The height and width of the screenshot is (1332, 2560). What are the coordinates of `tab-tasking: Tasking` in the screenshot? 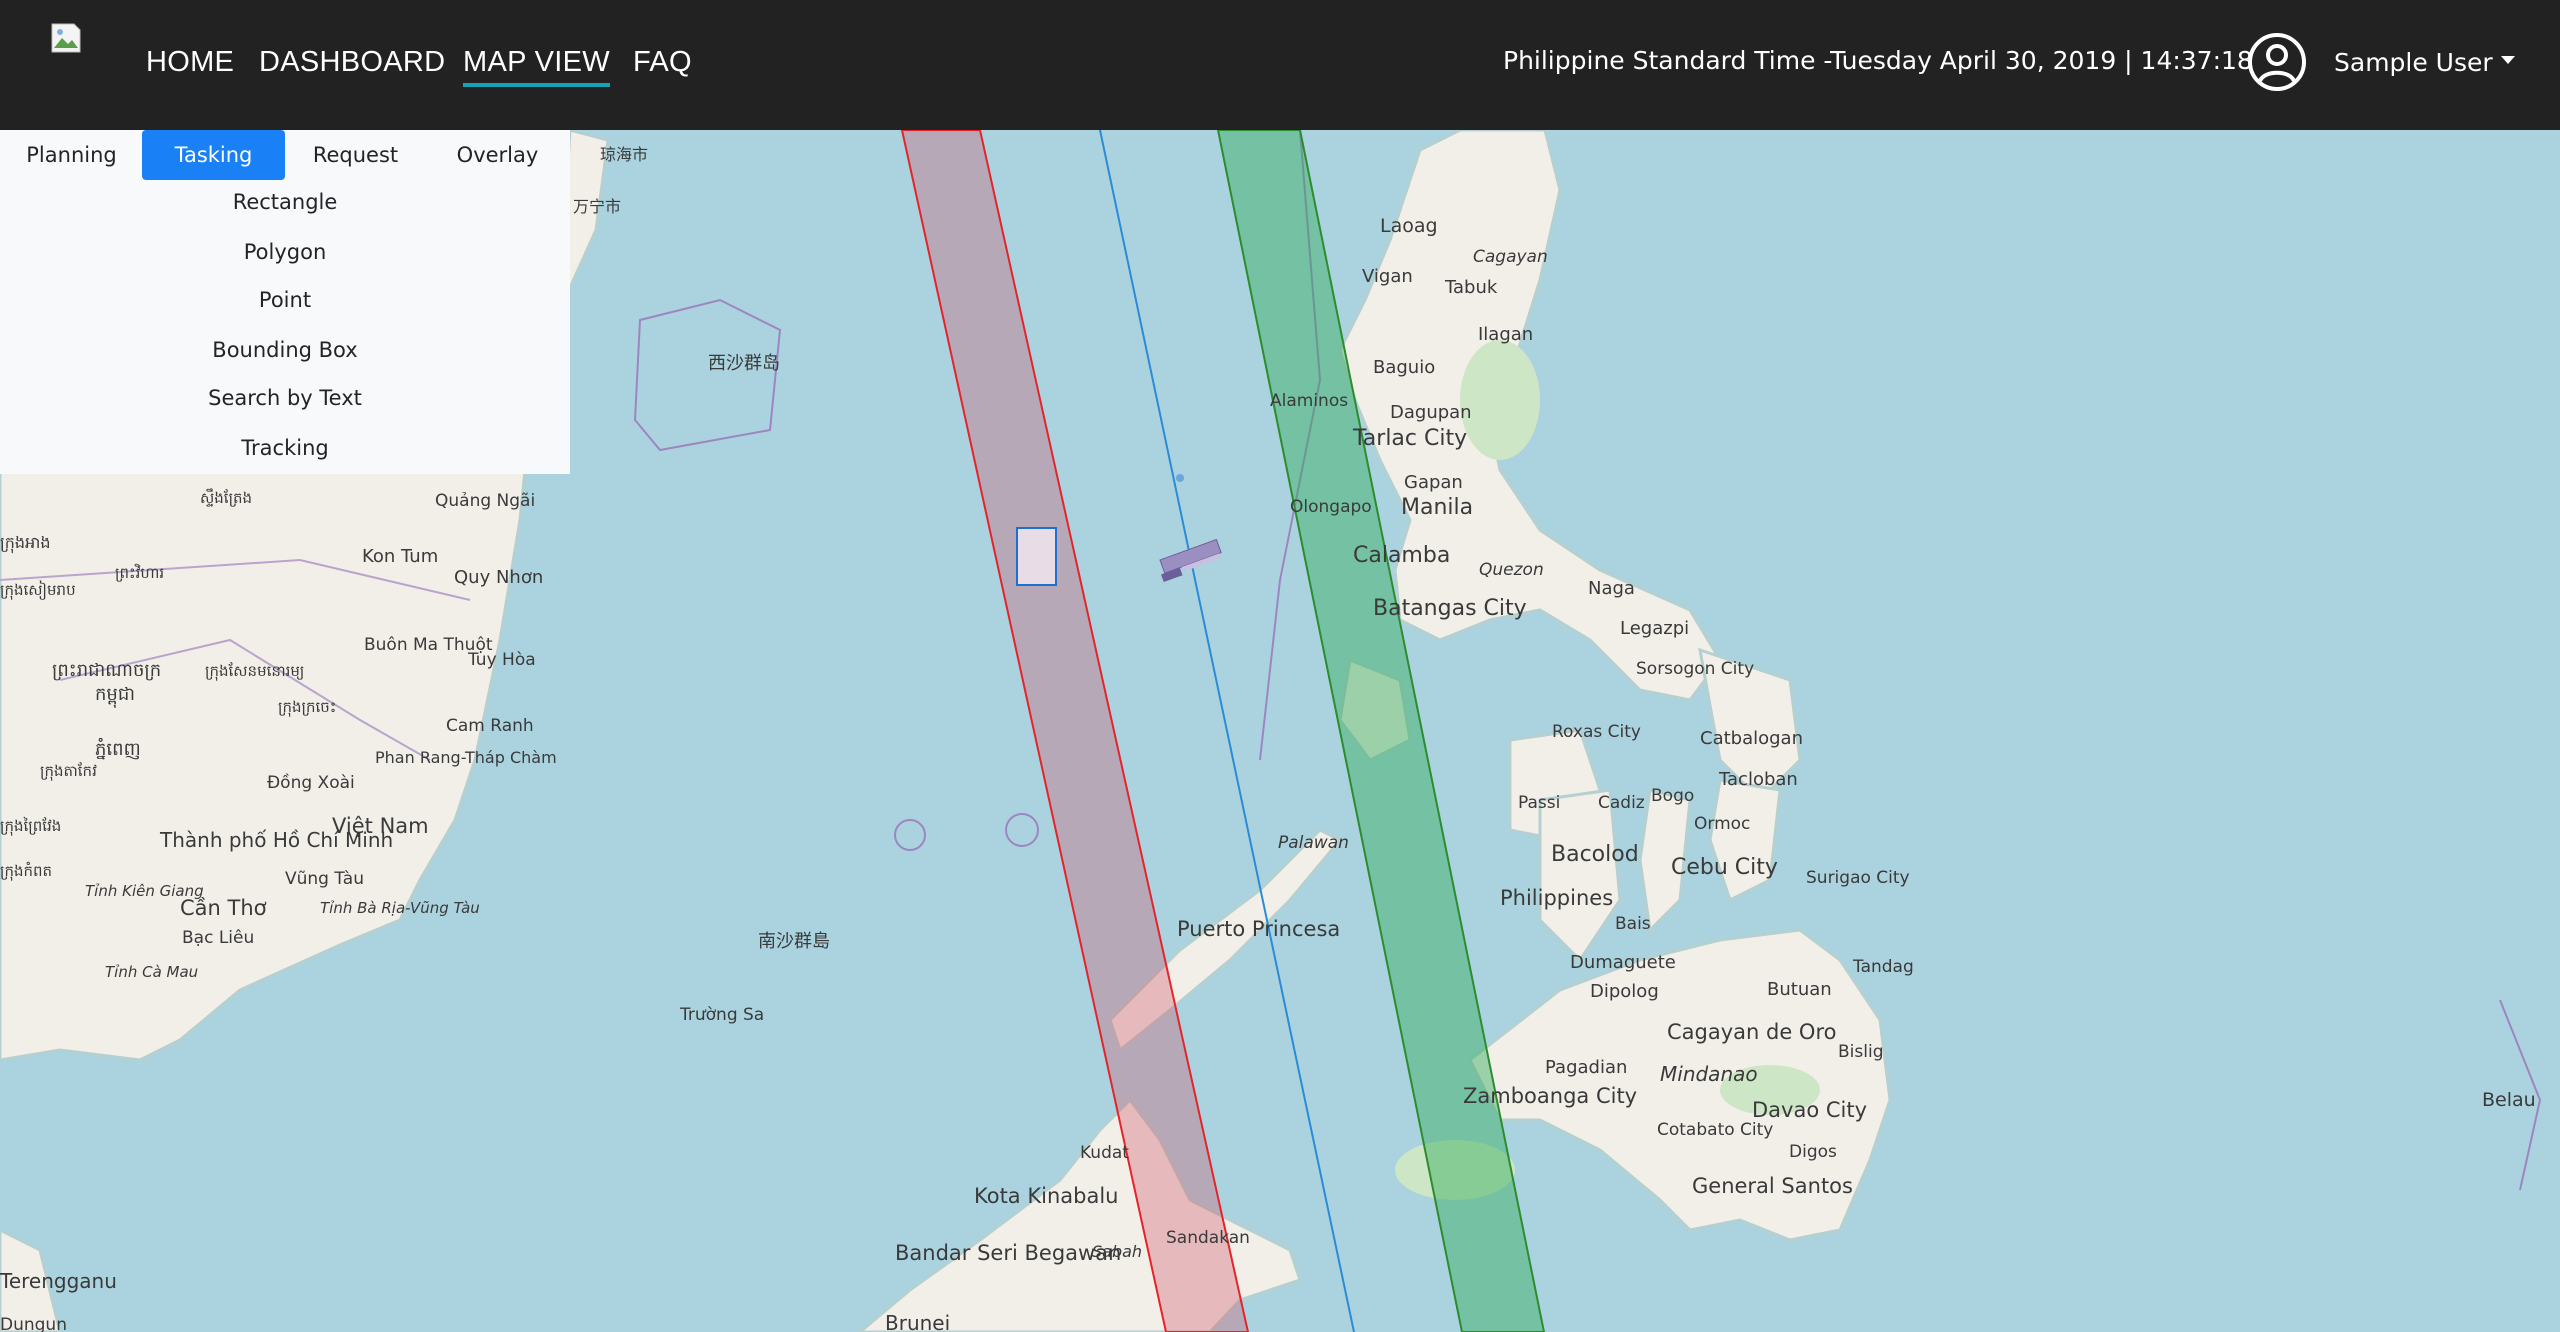 It's located at (213, 155).